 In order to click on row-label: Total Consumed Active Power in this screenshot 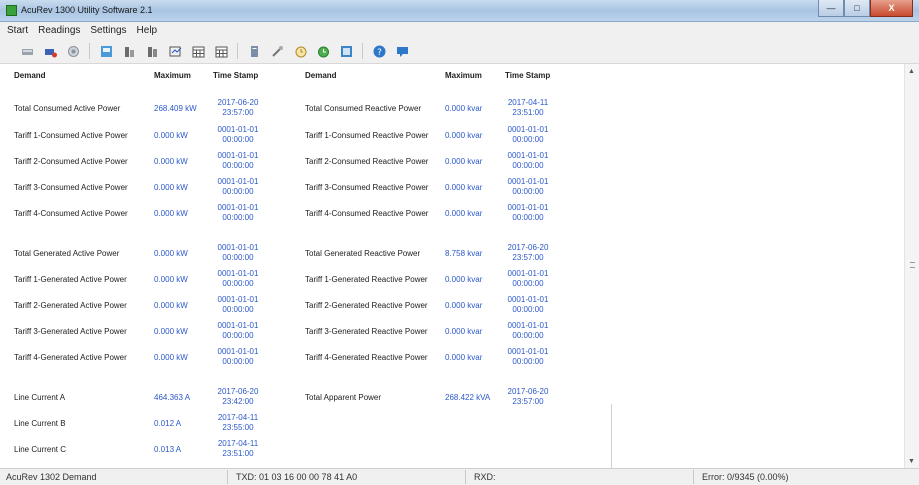, I will do `click(67, 108)`.